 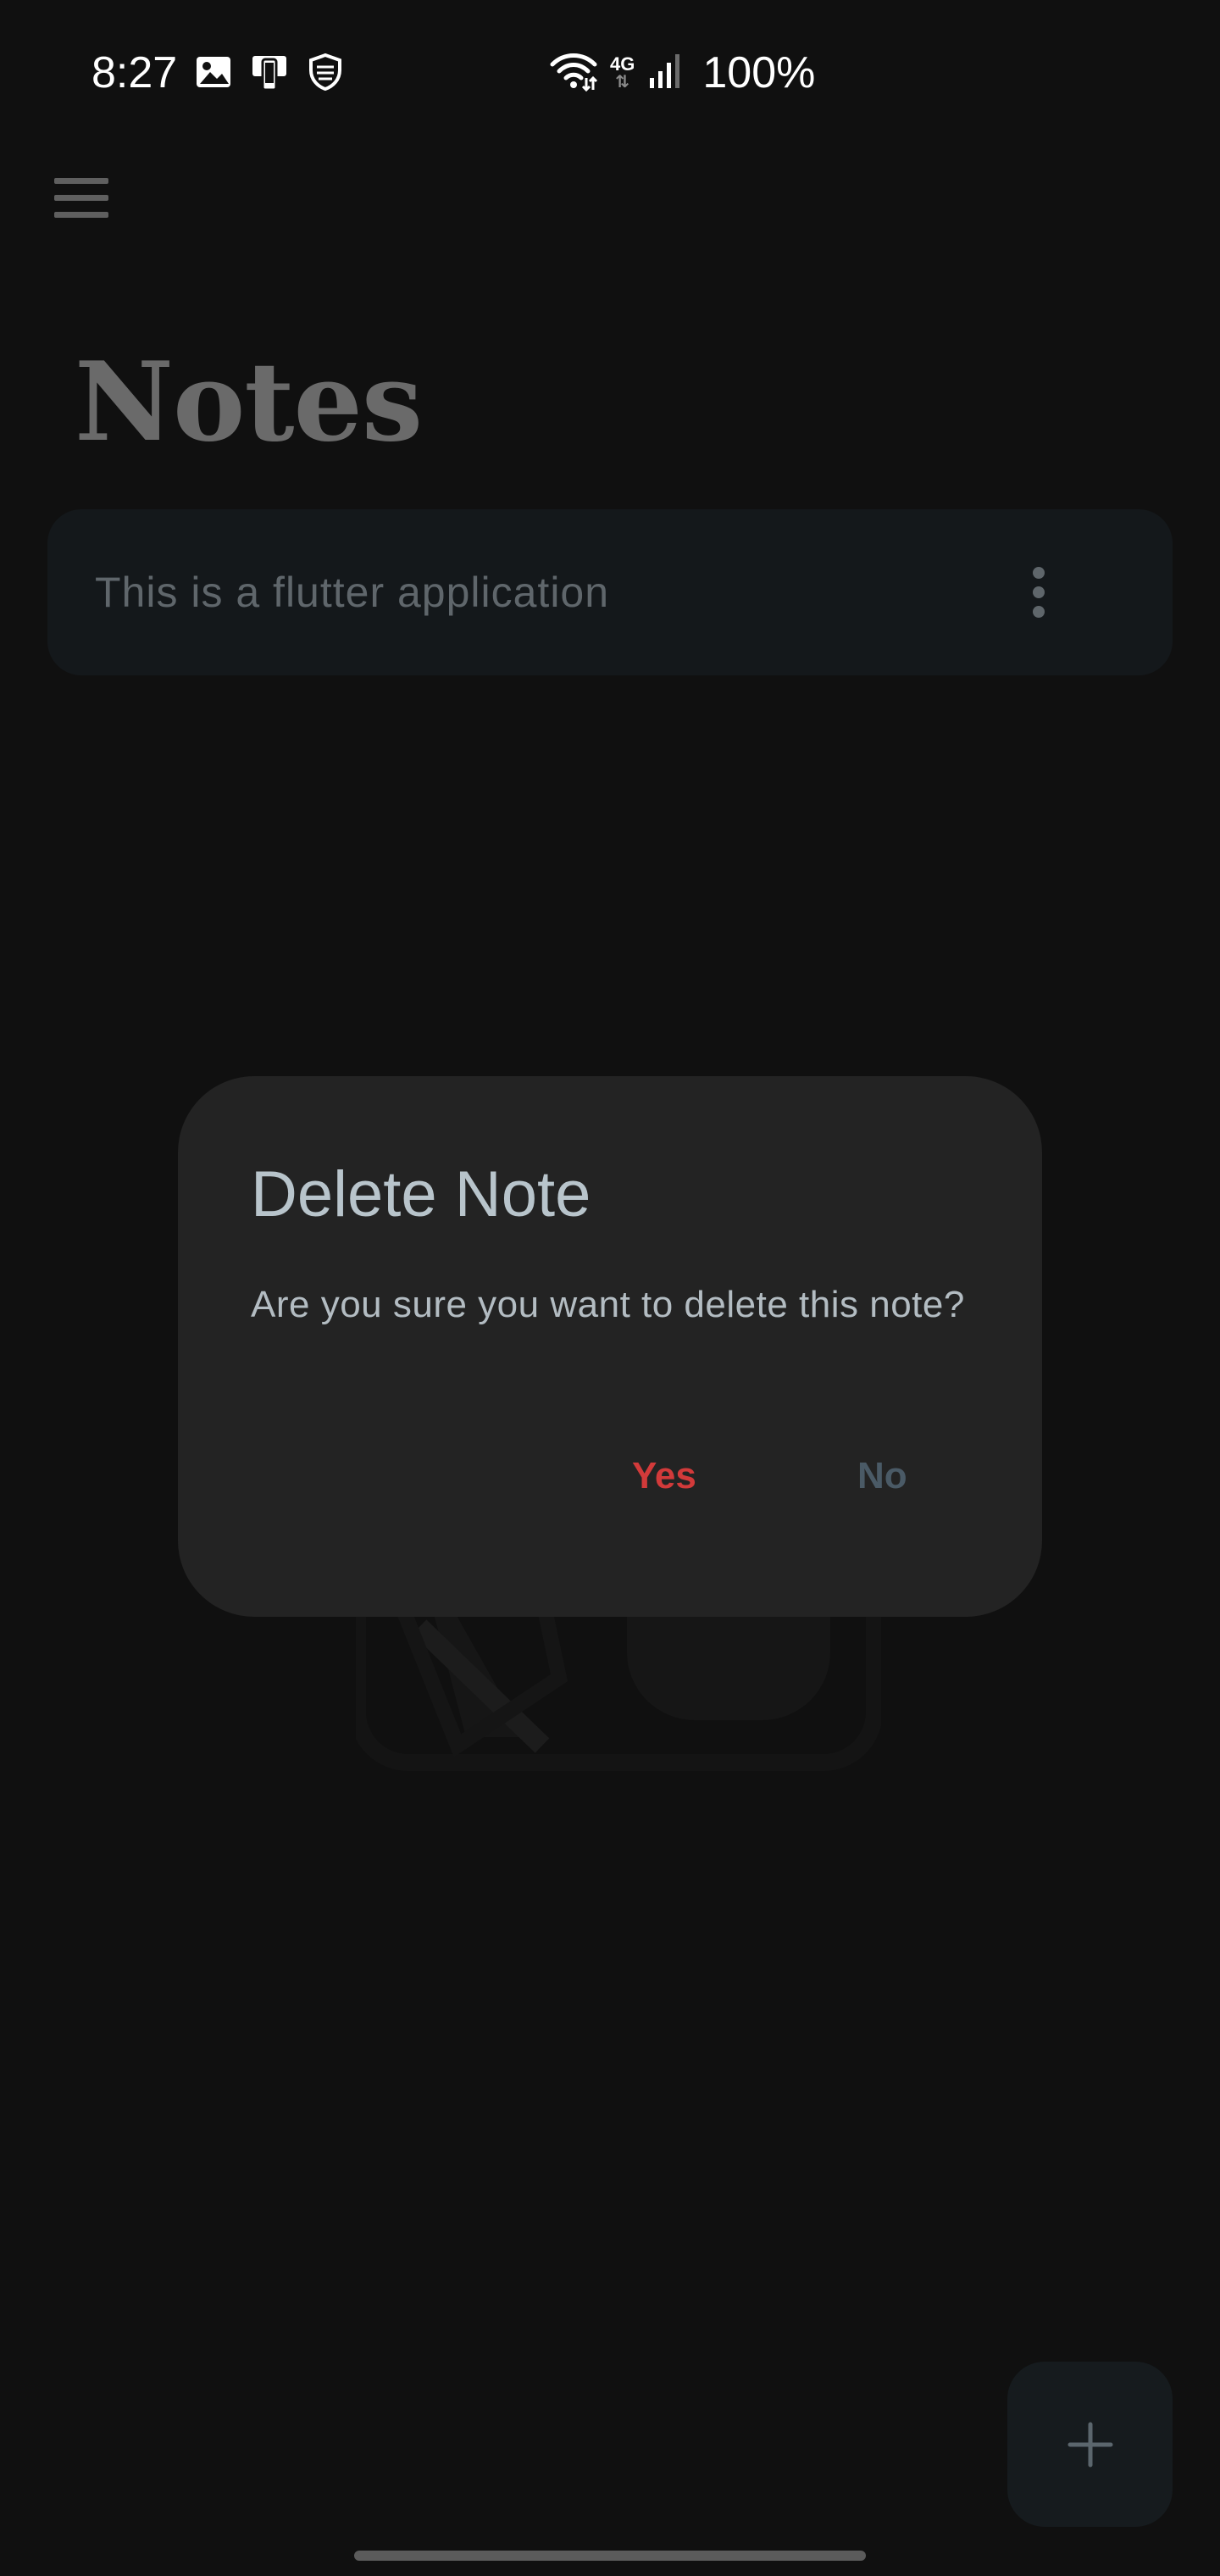 I want to click on yes-button: Yes, so click(x=664, y=1476).